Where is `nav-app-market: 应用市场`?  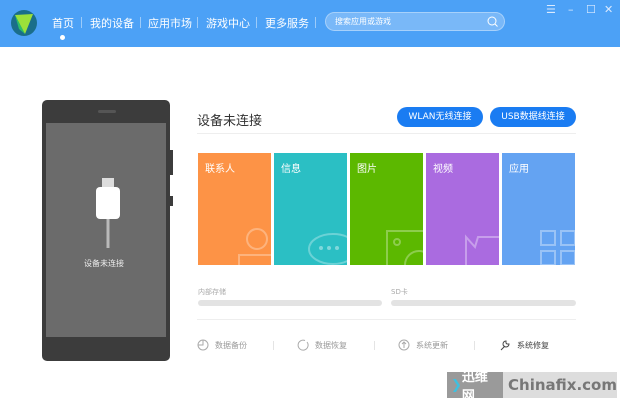
nav-app-market: 应用市场 is located at coordinates (170, 23).